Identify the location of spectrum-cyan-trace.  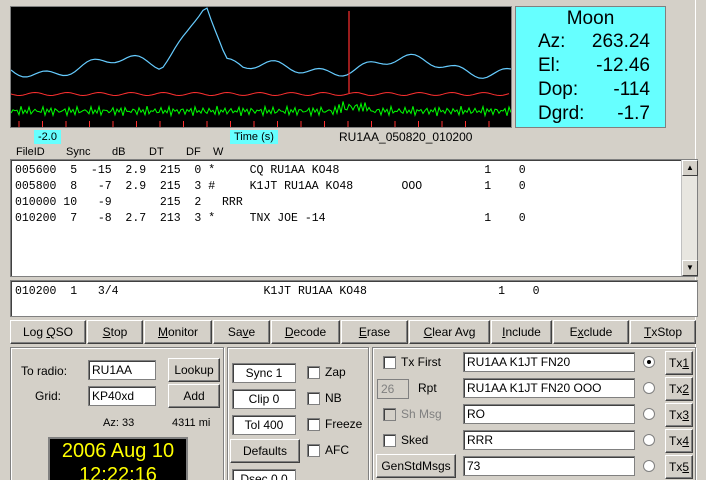
(261, 43).